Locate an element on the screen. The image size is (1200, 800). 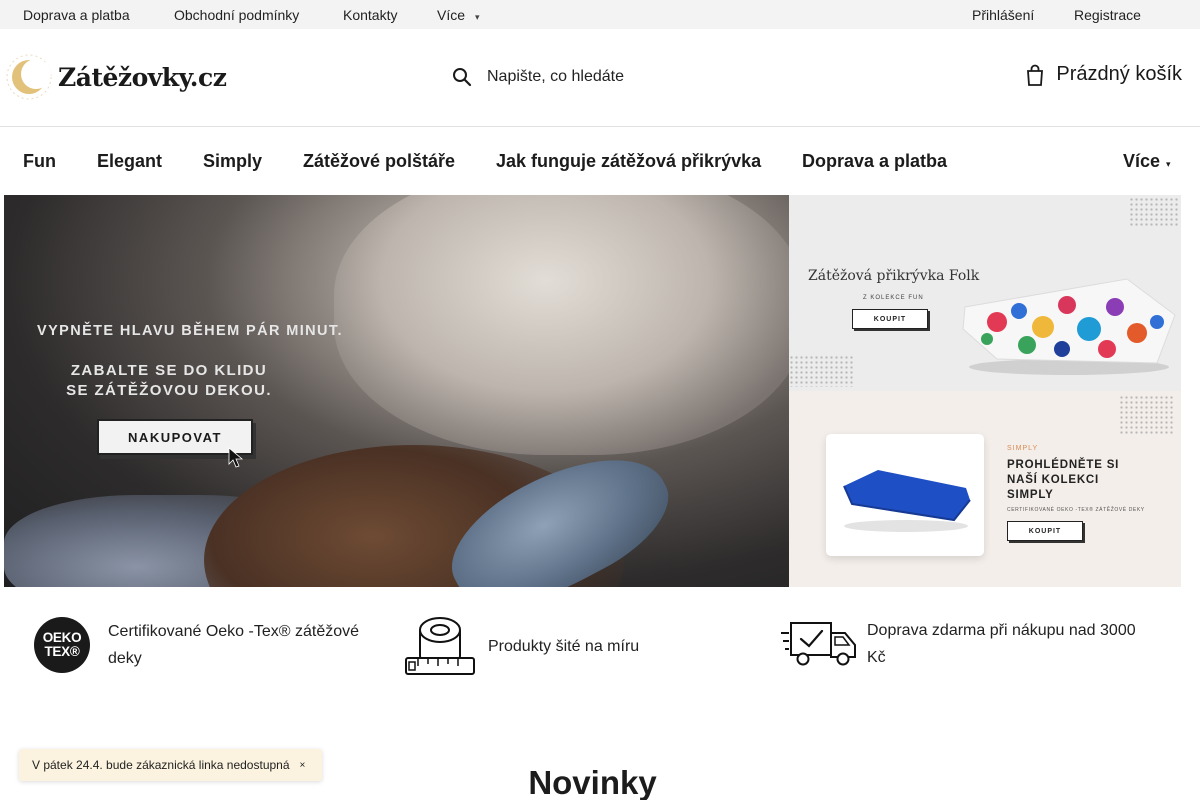
oeko-tex-badge-line1: OEKO is located at coordinates (62, 637).